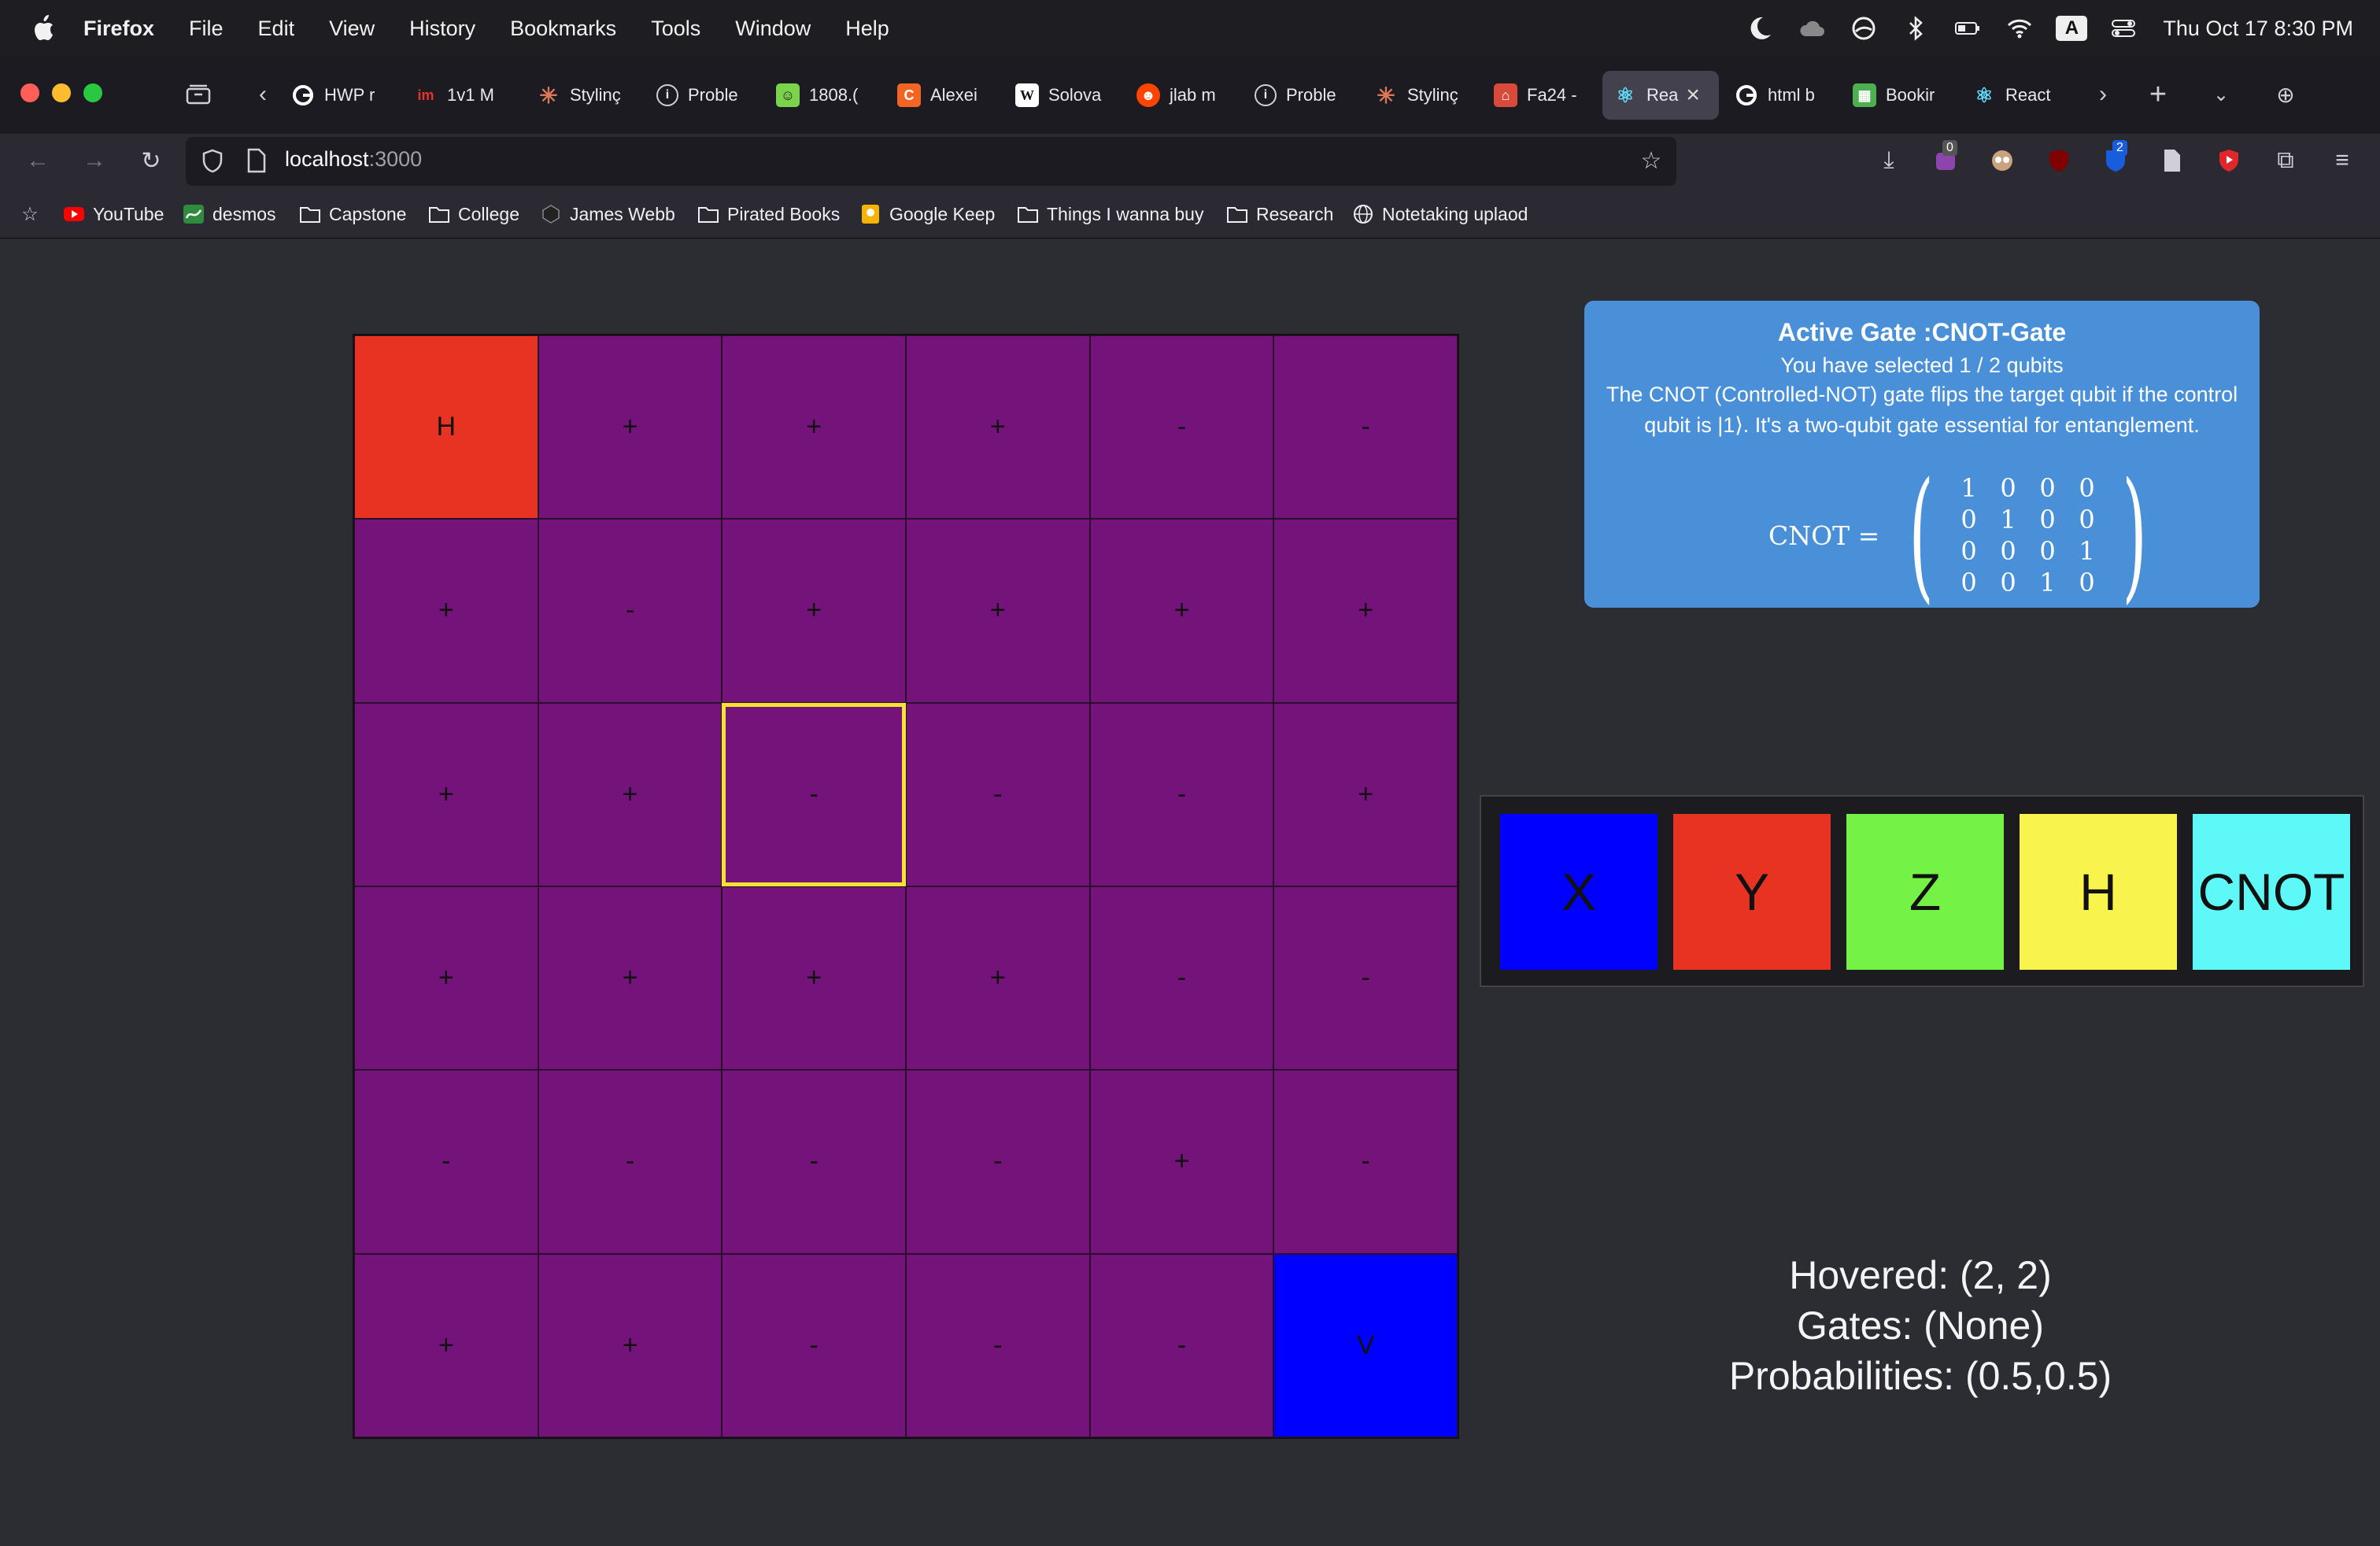  Describe the element at coordinates (867, 29) in the screenshot. I see `menu-help: Help` at that location.